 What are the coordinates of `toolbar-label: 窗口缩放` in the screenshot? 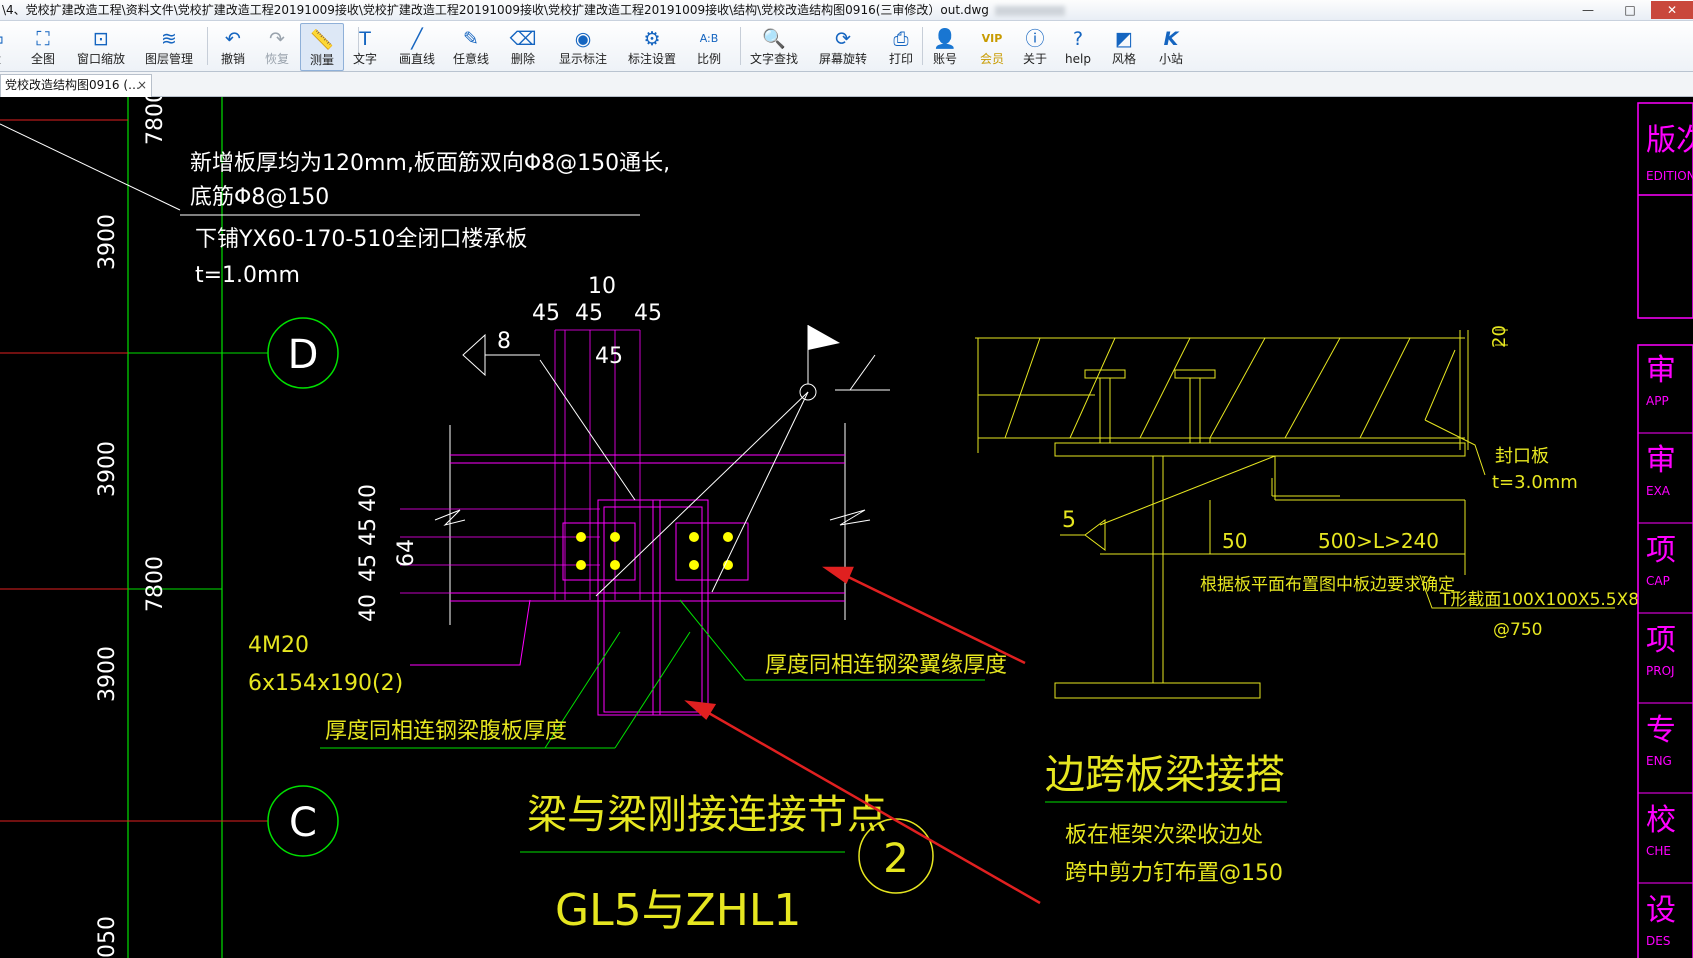 It's located at (100, 59).